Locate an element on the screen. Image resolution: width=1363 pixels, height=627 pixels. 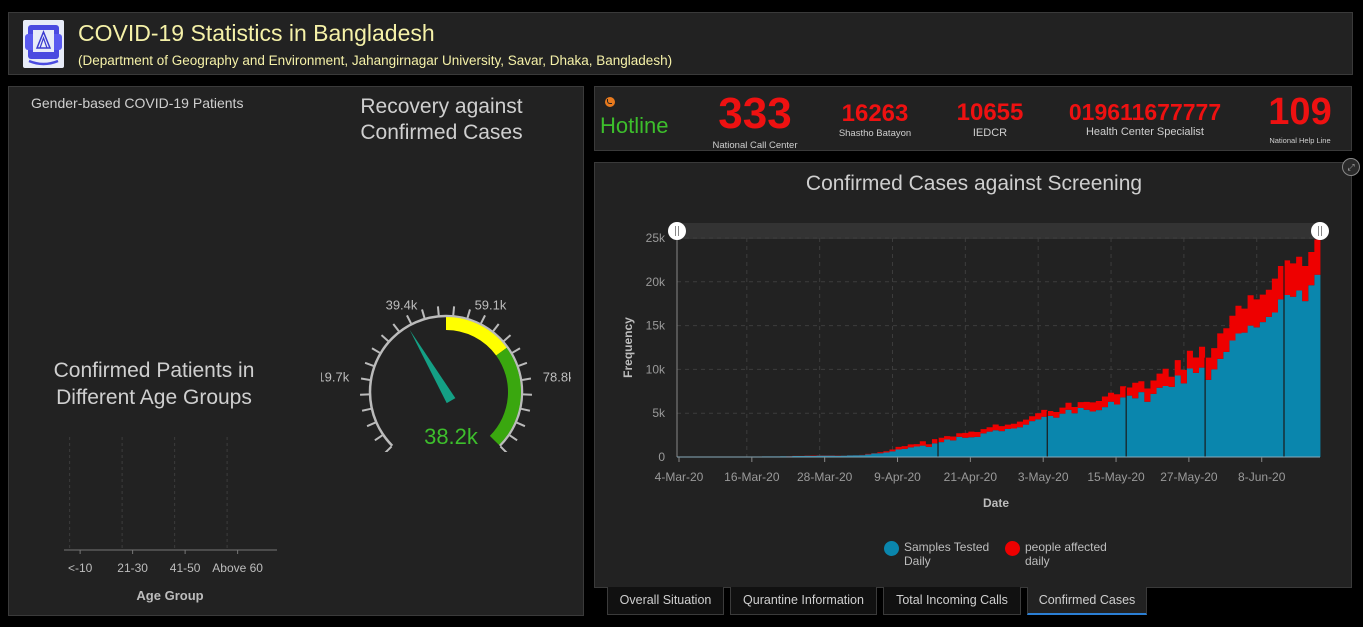
range-slider-handle-start is located at coordinates (677, 231).